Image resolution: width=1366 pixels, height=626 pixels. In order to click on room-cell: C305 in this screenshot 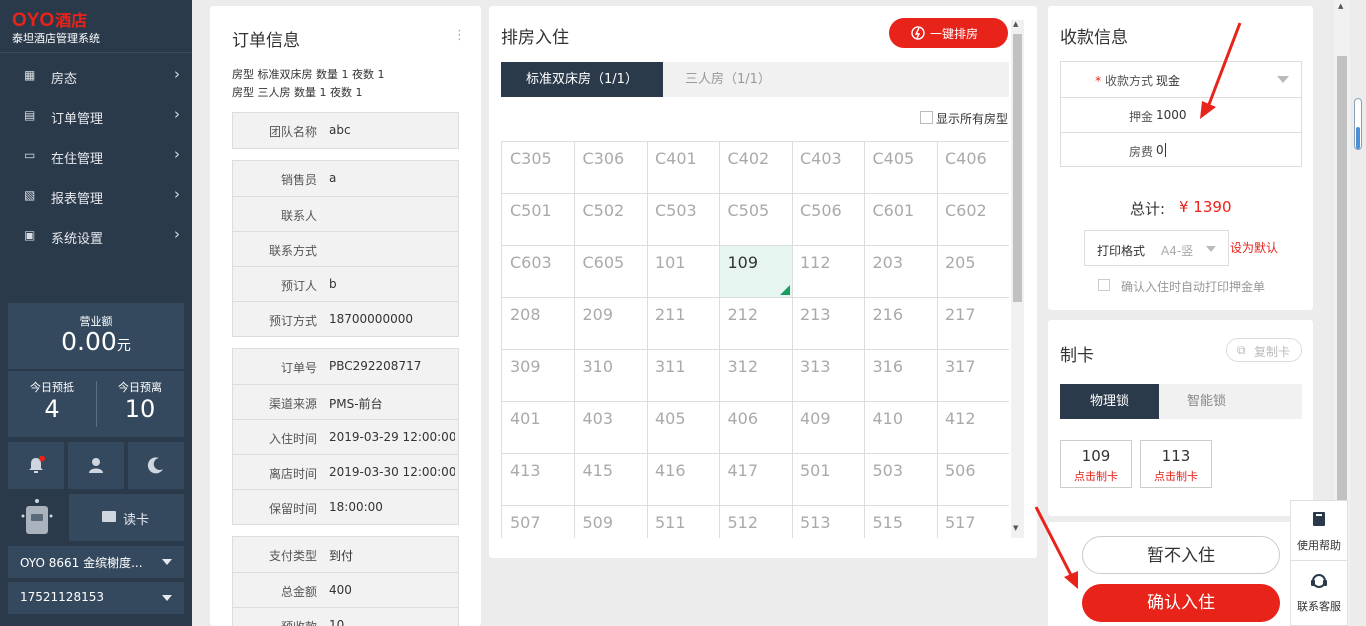, I will do `click(538, 168)`.